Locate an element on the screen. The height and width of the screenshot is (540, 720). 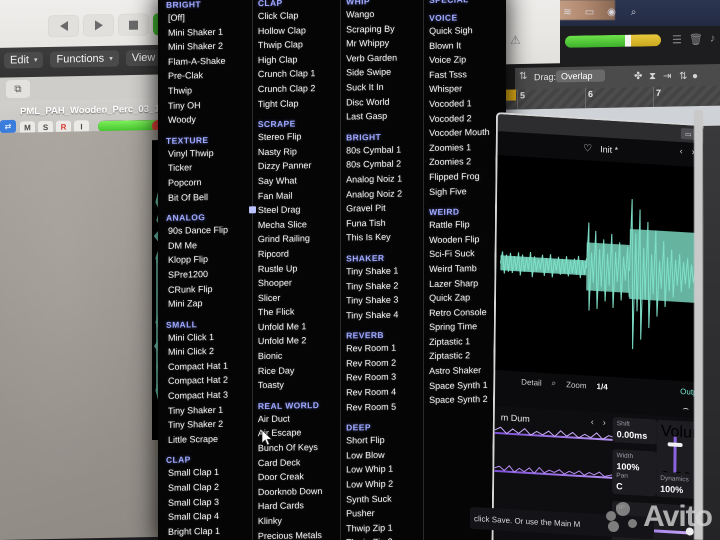
trash-icon: 🗑 is located at coordinates (696, 39).